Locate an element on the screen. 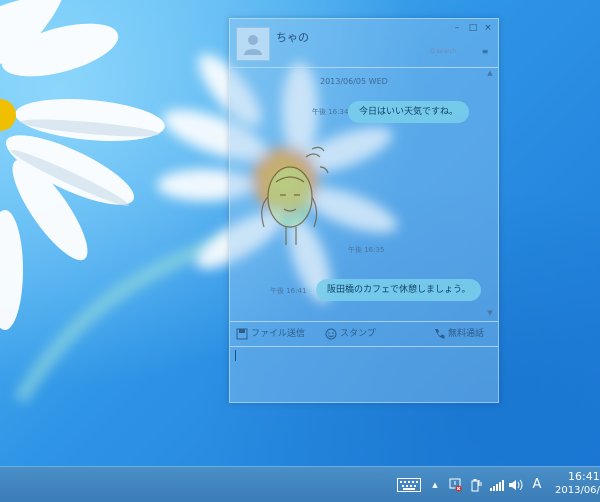 The image size is (600, 502). date-separator: 2013/06/05 WED is located at coordinates (354, 81).